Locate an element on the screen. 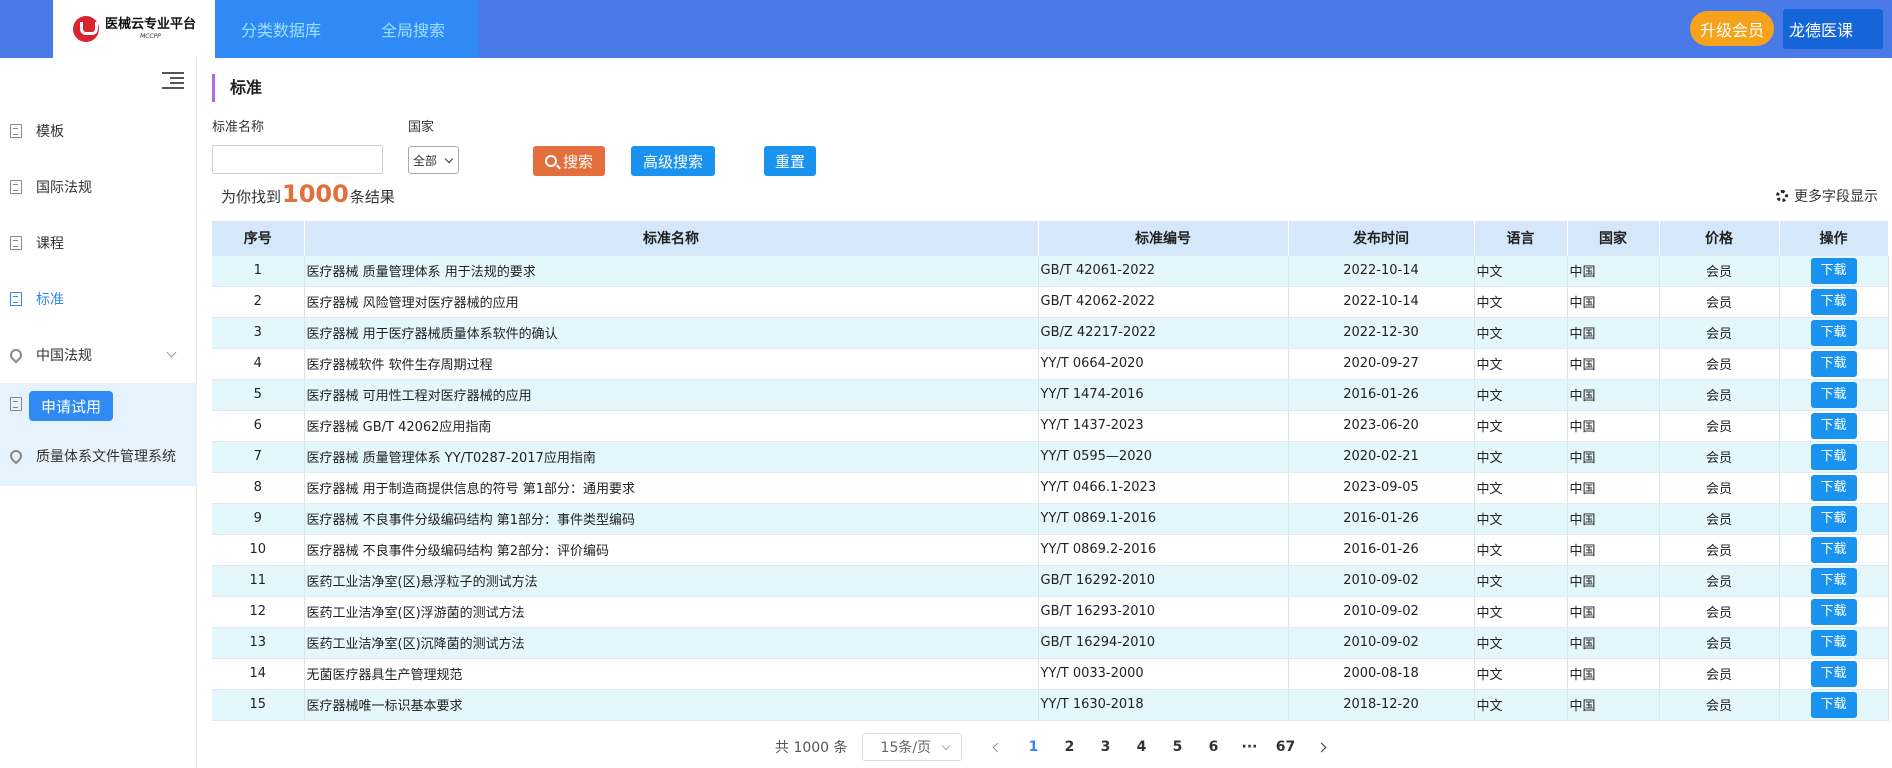 The width and height of the screenshot is (1892, 768). page-ellipsis: ··· is located at coordinates (1250, 747).